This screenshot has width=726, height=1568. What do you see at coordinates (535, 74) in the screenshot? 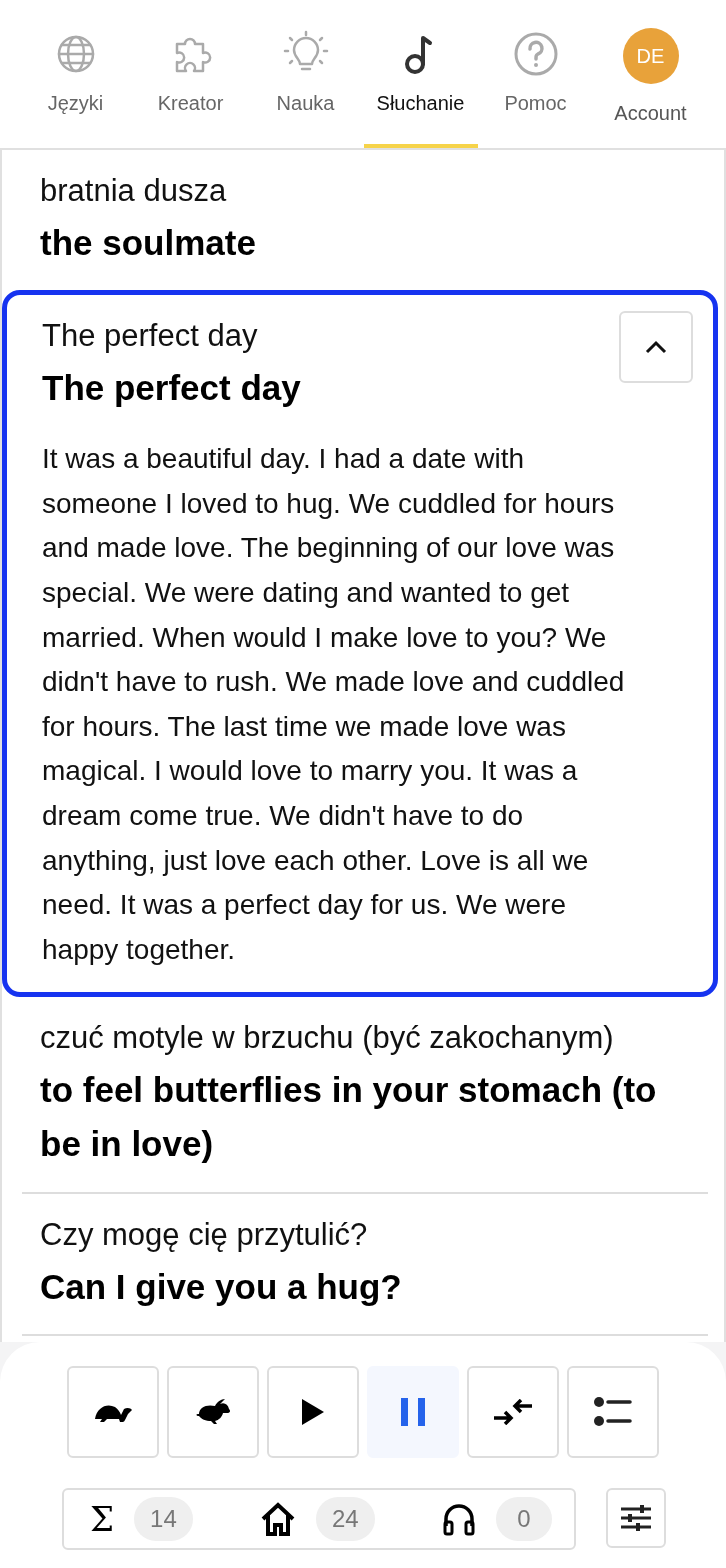
I see `nav-tab: Pomoc` at bounding box center [535, 74].